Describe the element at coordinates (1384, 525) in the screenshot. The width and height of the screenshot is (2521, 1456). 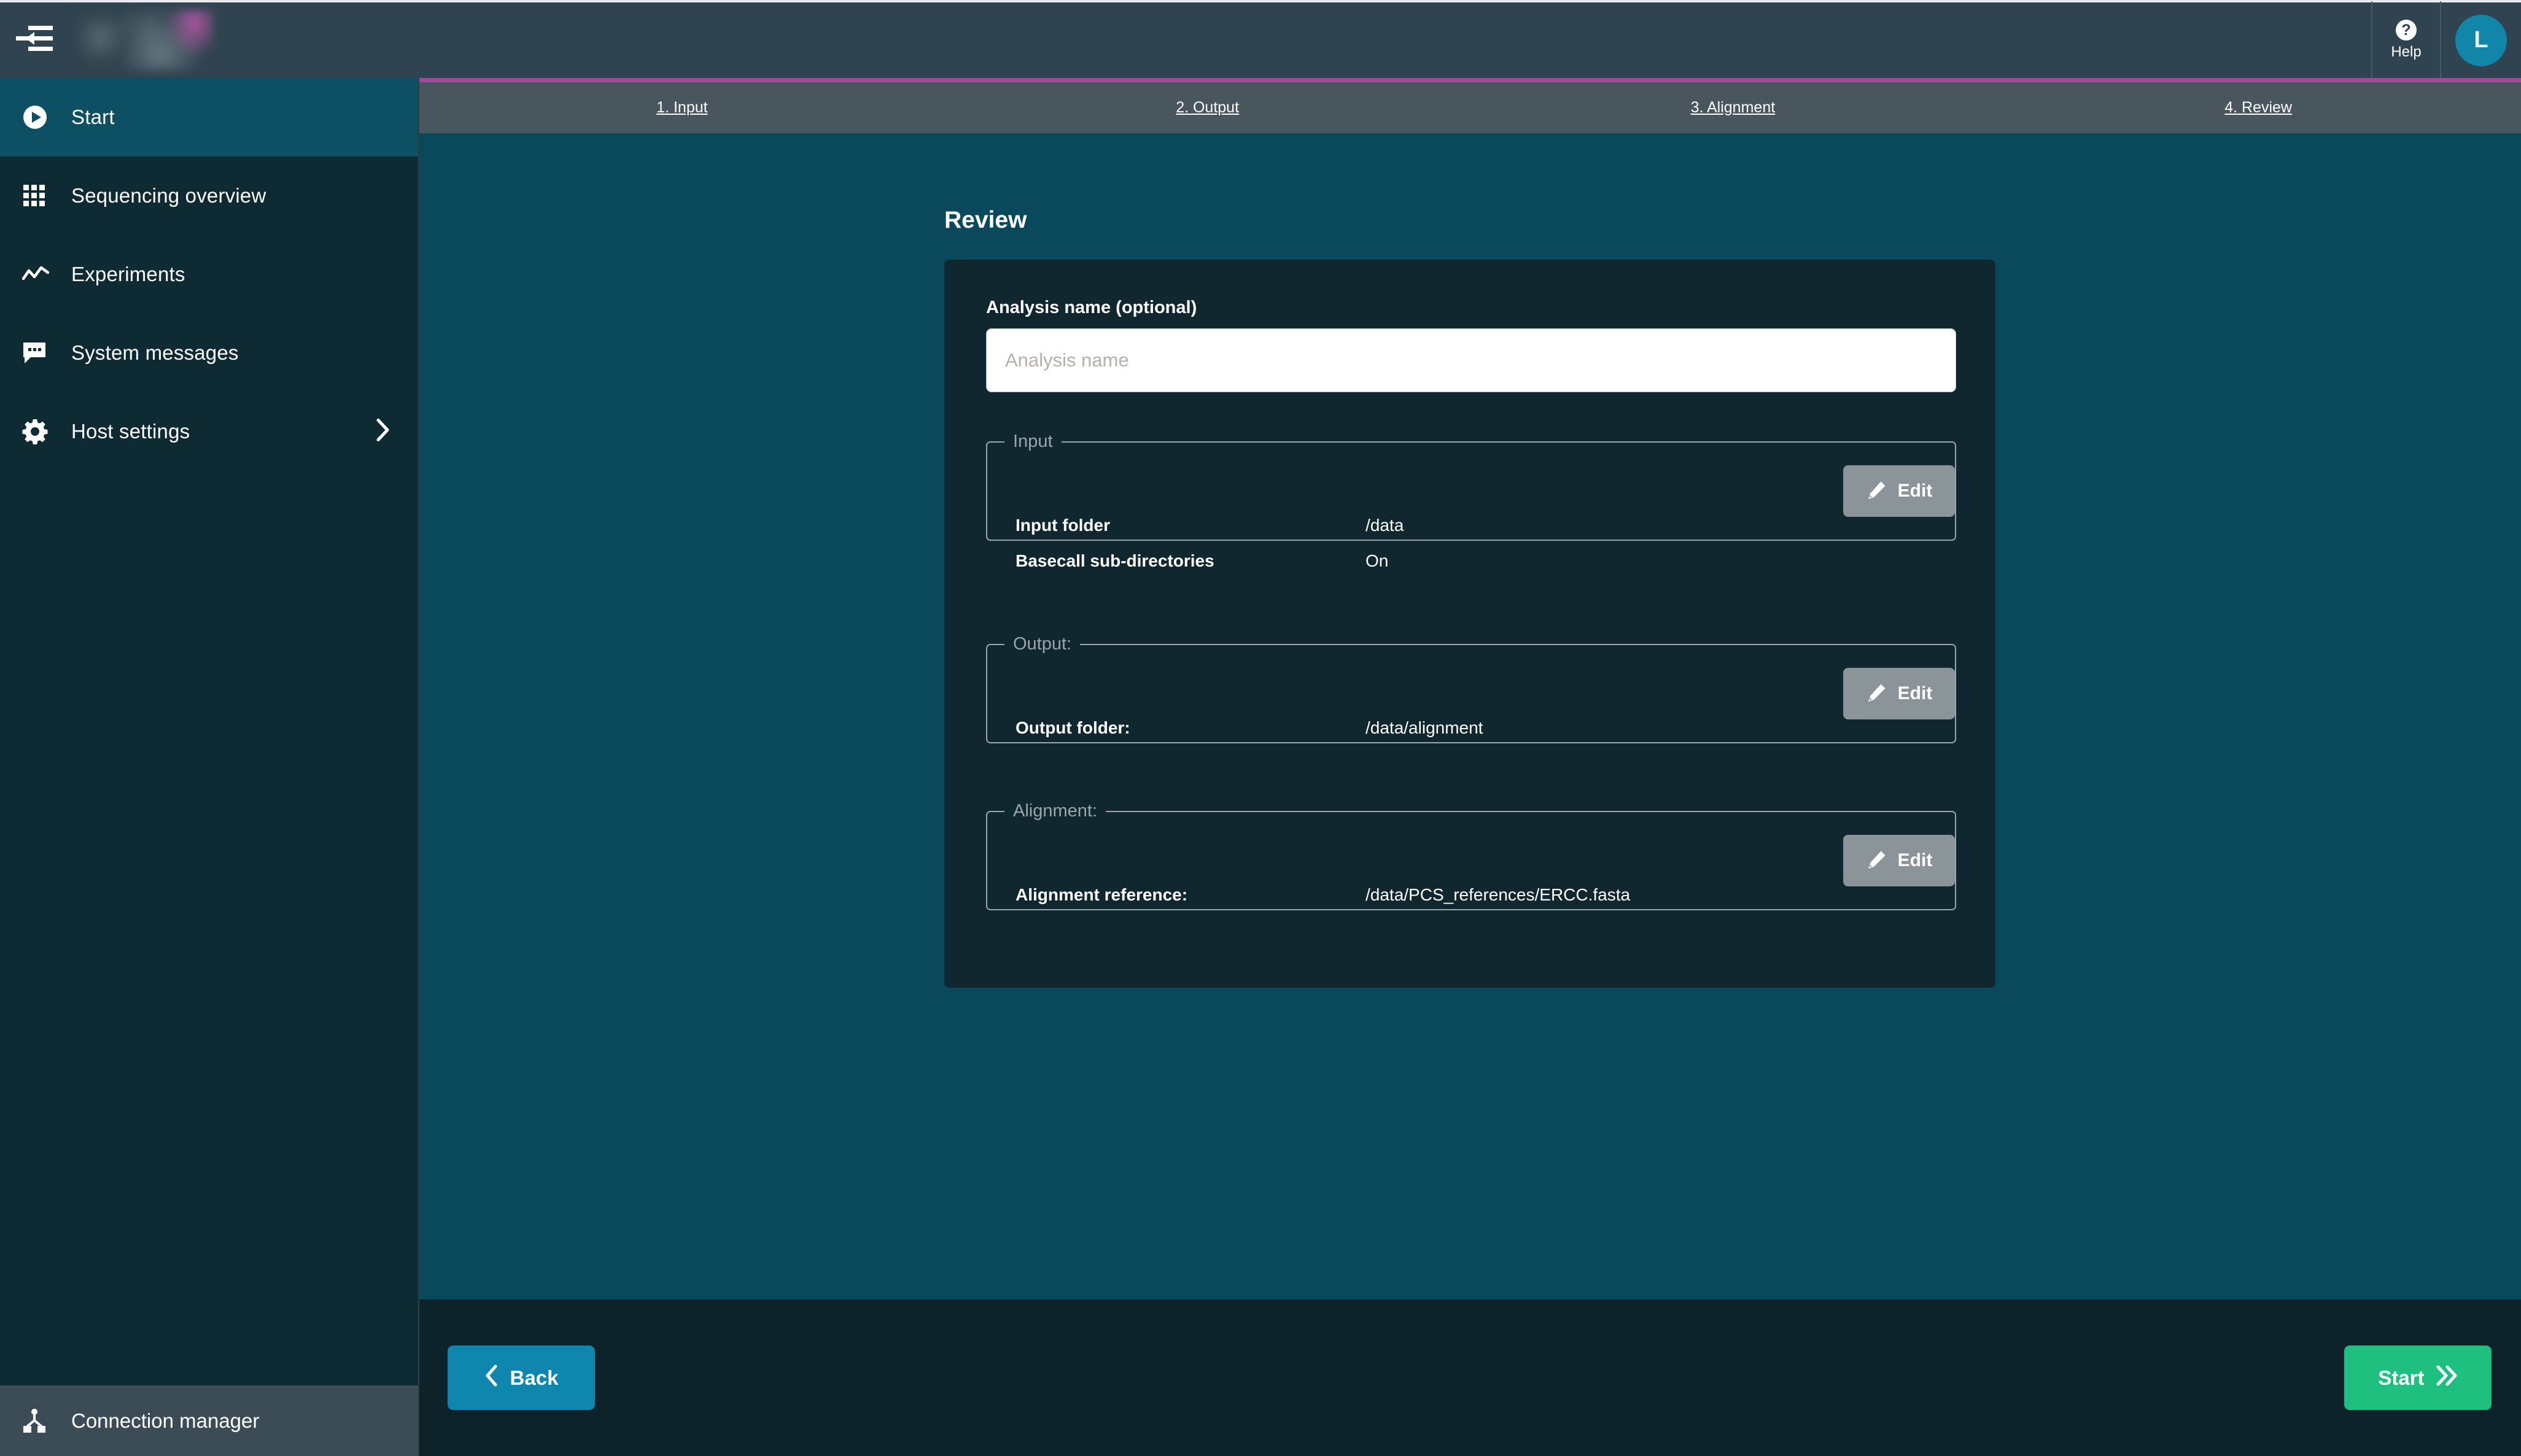
I see `row-value: /data` at that location.